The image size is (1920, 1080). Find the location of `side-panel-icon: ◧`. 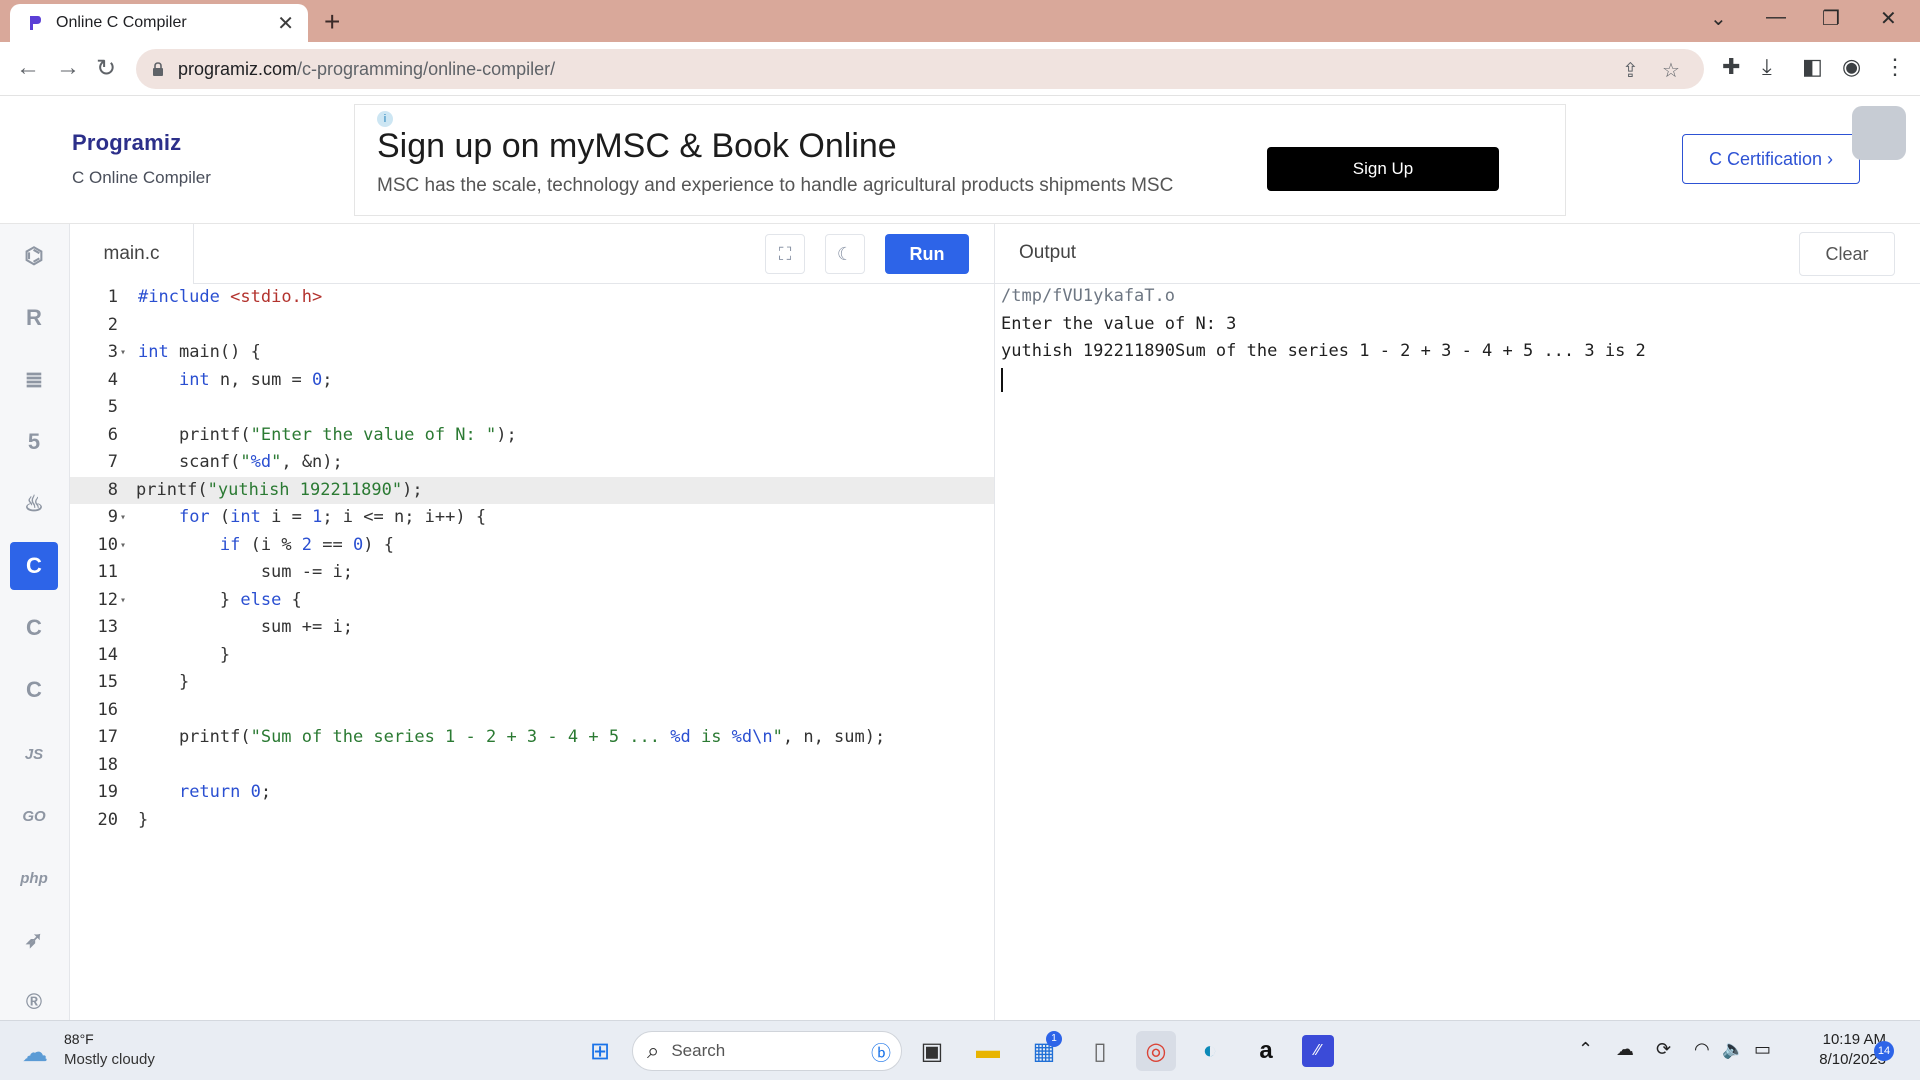

side-panel-icon: ◧ is located at coordinates (1812, 67).